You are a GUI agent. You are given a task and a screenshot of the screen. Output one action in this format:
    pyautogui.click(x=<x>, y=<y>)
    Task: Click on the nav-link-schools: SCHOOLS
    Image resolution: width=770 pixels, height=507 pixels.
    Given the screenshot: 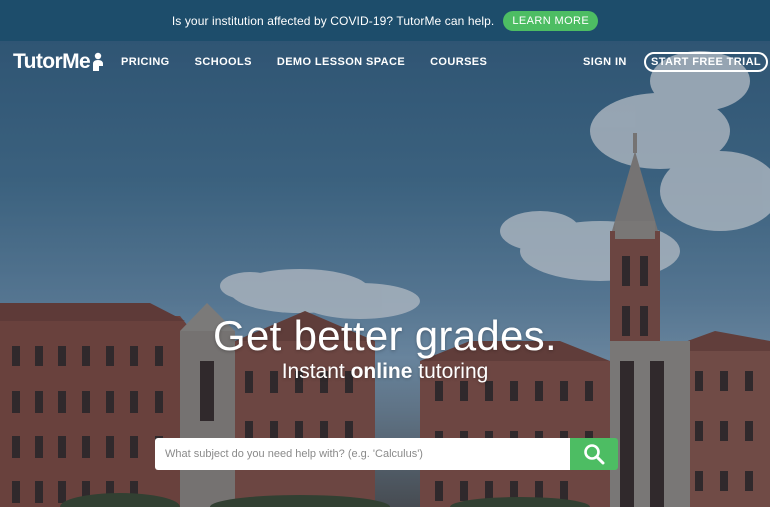 What is the action you would take?
    pyautogui.click(x=223, y=62)
    